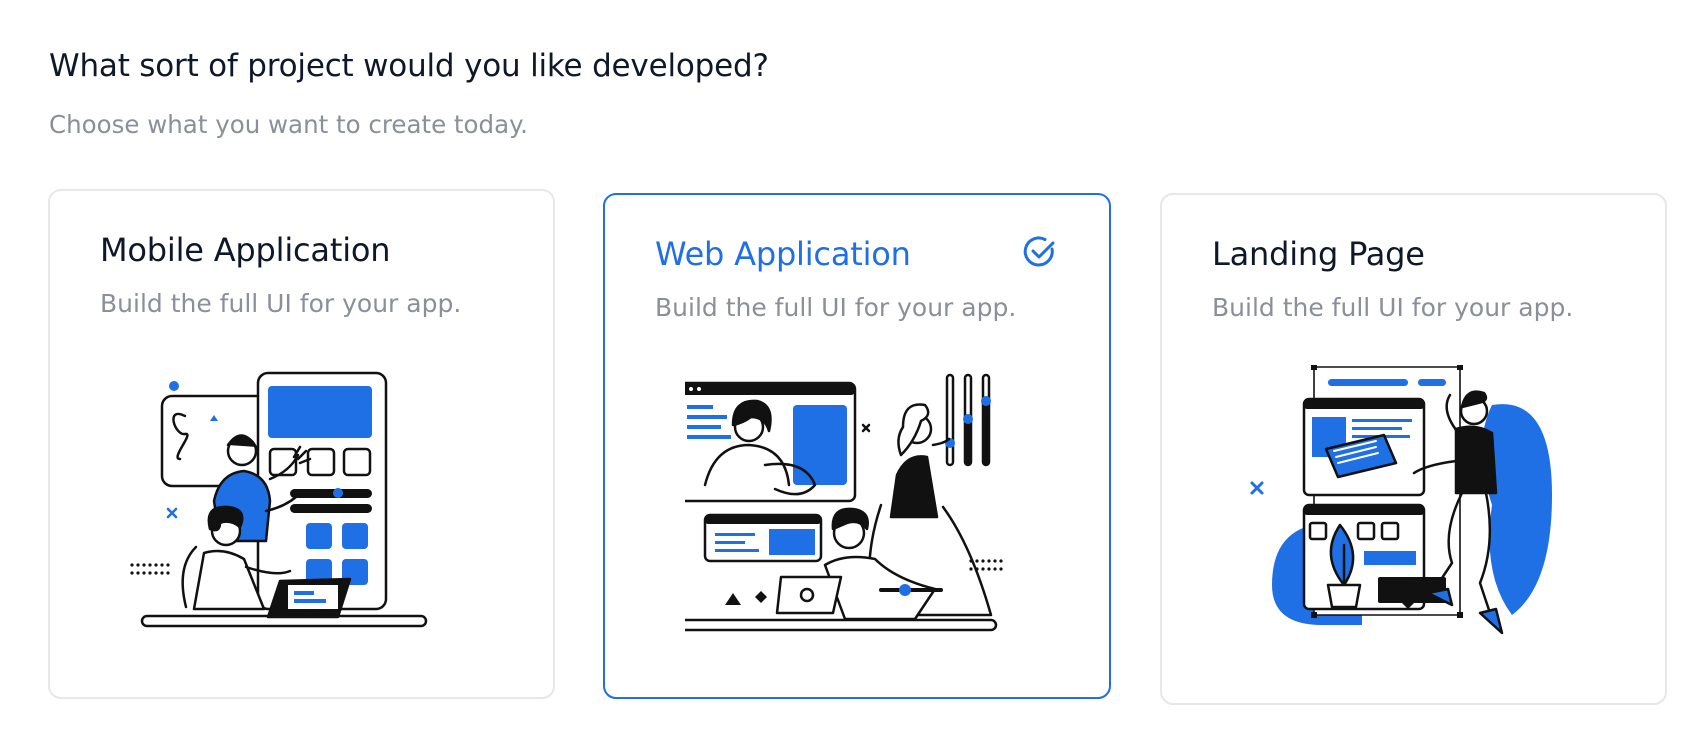 This screenshot has width=1708, height=744. What do you see at coordinates (279, 499) in the screenshot?
I see `mobile-app-illustration` at bounding box center [279, 499].